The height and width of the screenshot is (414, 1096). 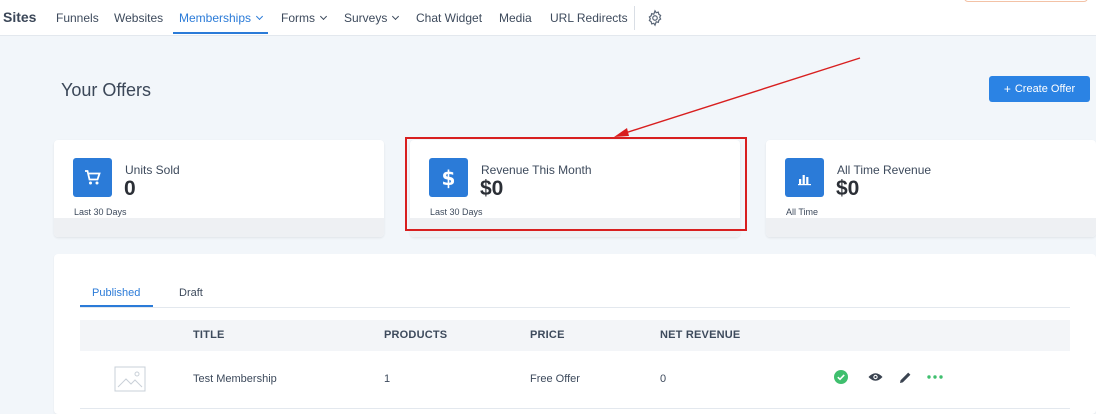 What do you see at coordinates (235, 379) in the screenshot?
I see `row-title: Test Membership` at bounding box center [235, 379].